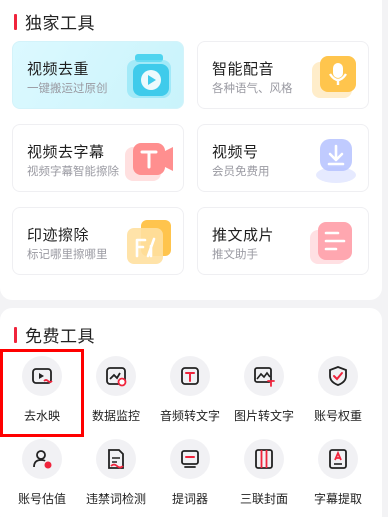 The image size is (388, 517). Describe the element at coordinates (235, 255) in the screenshot. I see `card-subtitle: 推文助手` at that location.